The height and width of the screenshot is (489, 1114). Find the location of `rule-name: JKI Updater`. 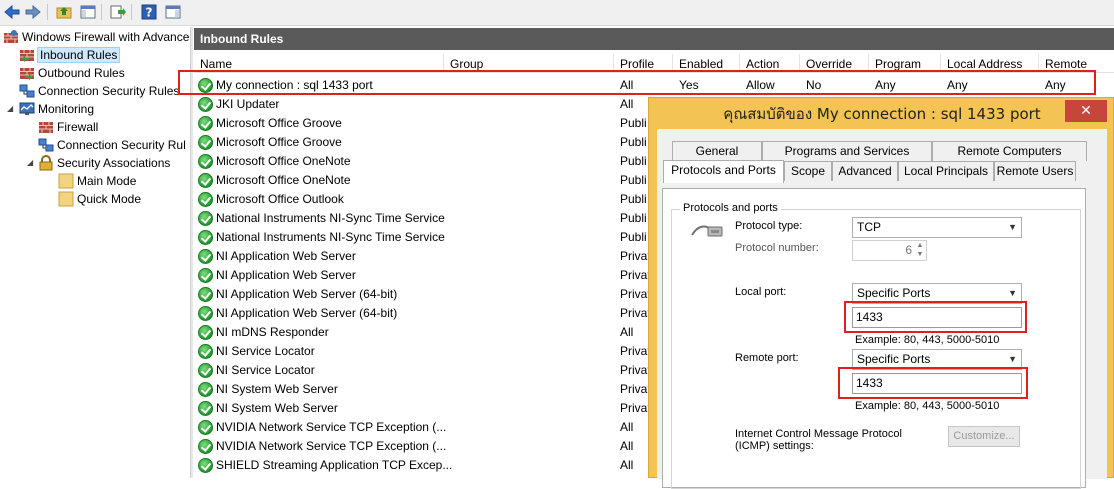

rule-name: JKI Updater is located at coordinates (248, 104).